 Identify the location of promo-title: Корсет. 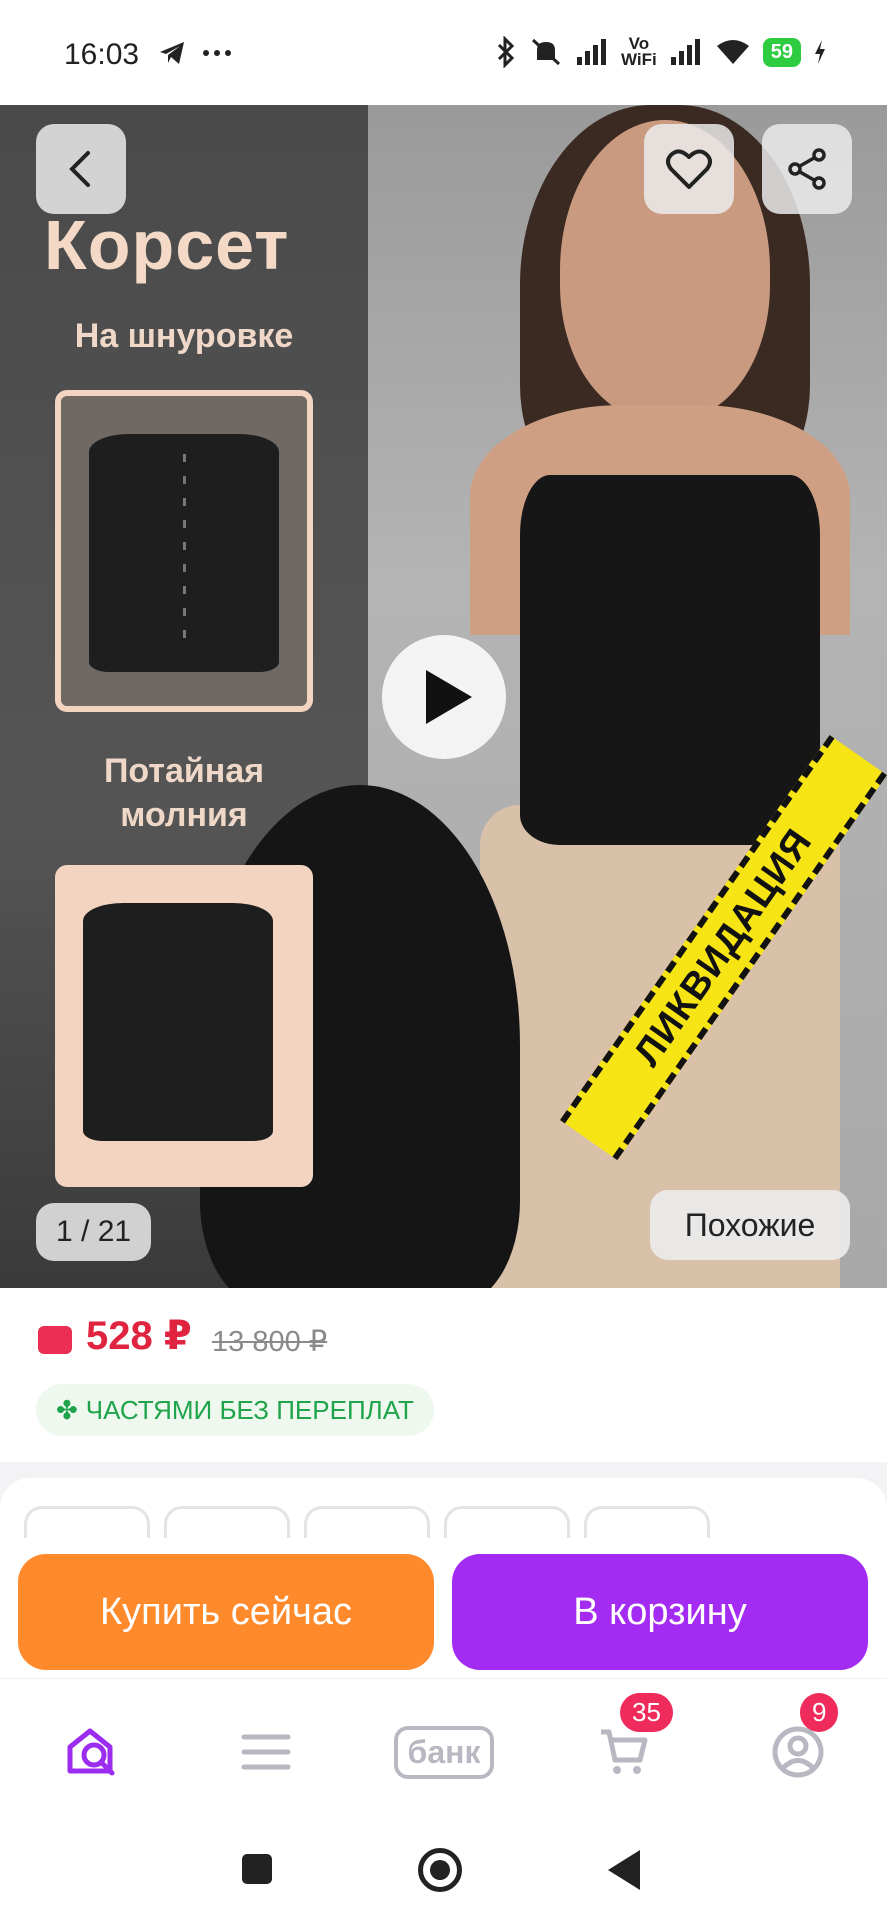
(167, 245).